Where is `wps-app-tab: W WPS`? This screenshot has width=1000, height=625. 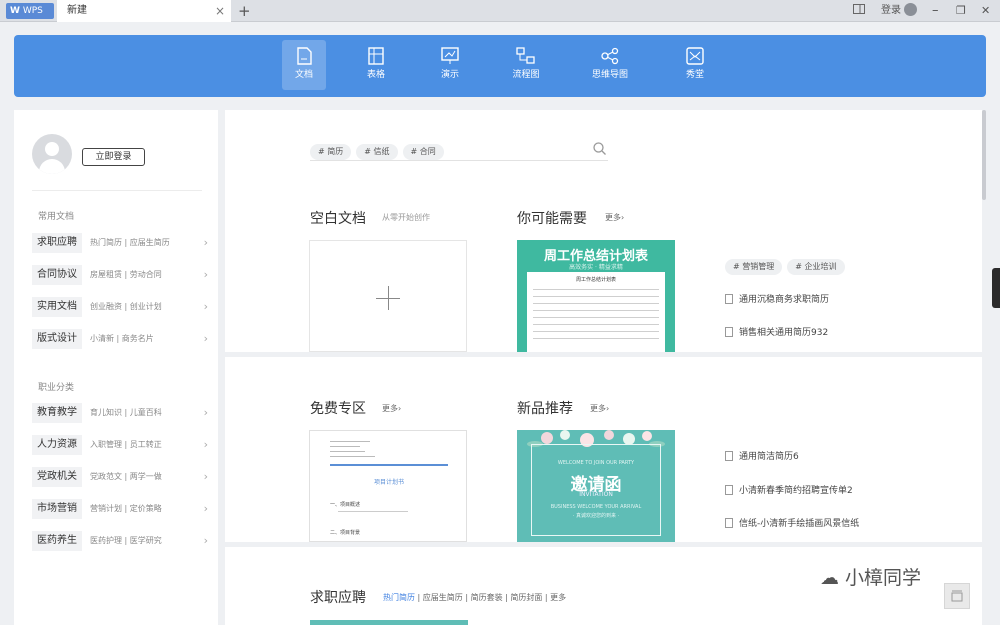
wps-app-tab: W WPS is located at coordinates (30, 11).